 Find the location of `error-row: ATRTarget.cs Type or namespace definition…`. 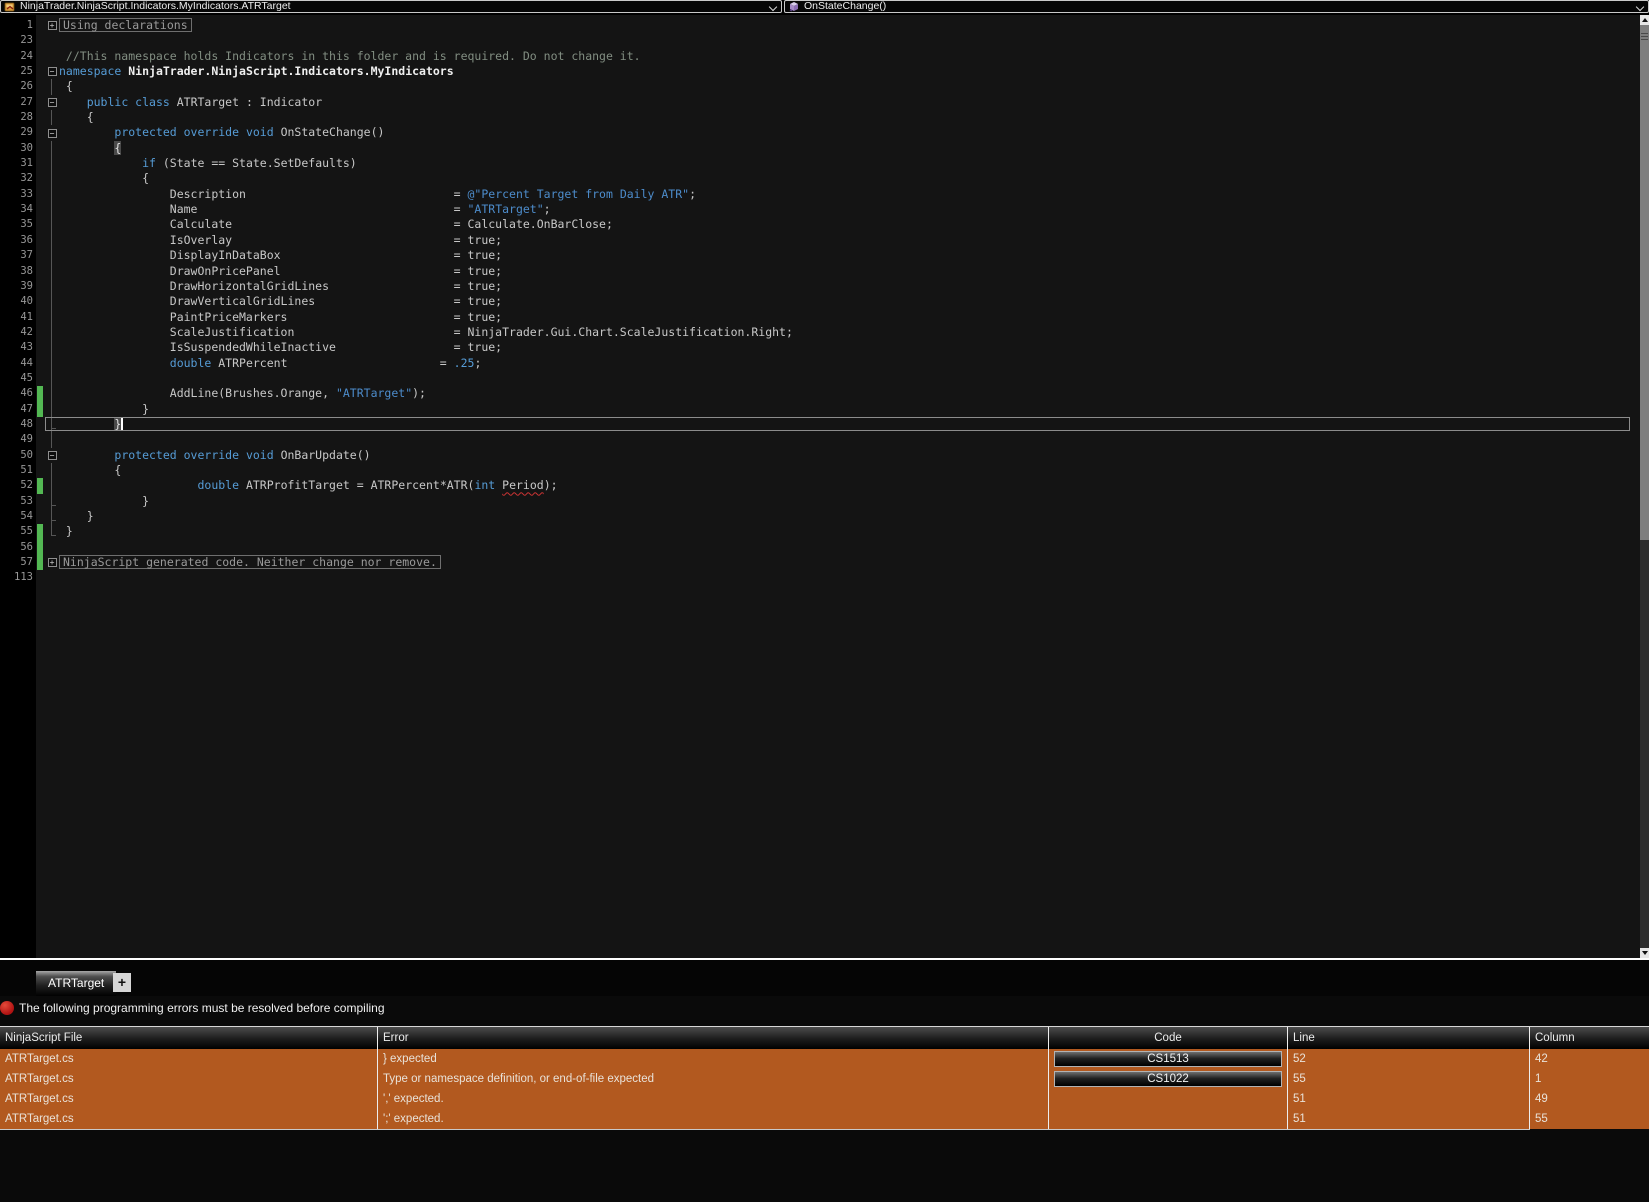

error-row: ATRTarget.cs Type or namespace definition… is located at coordinates (824, 1079).